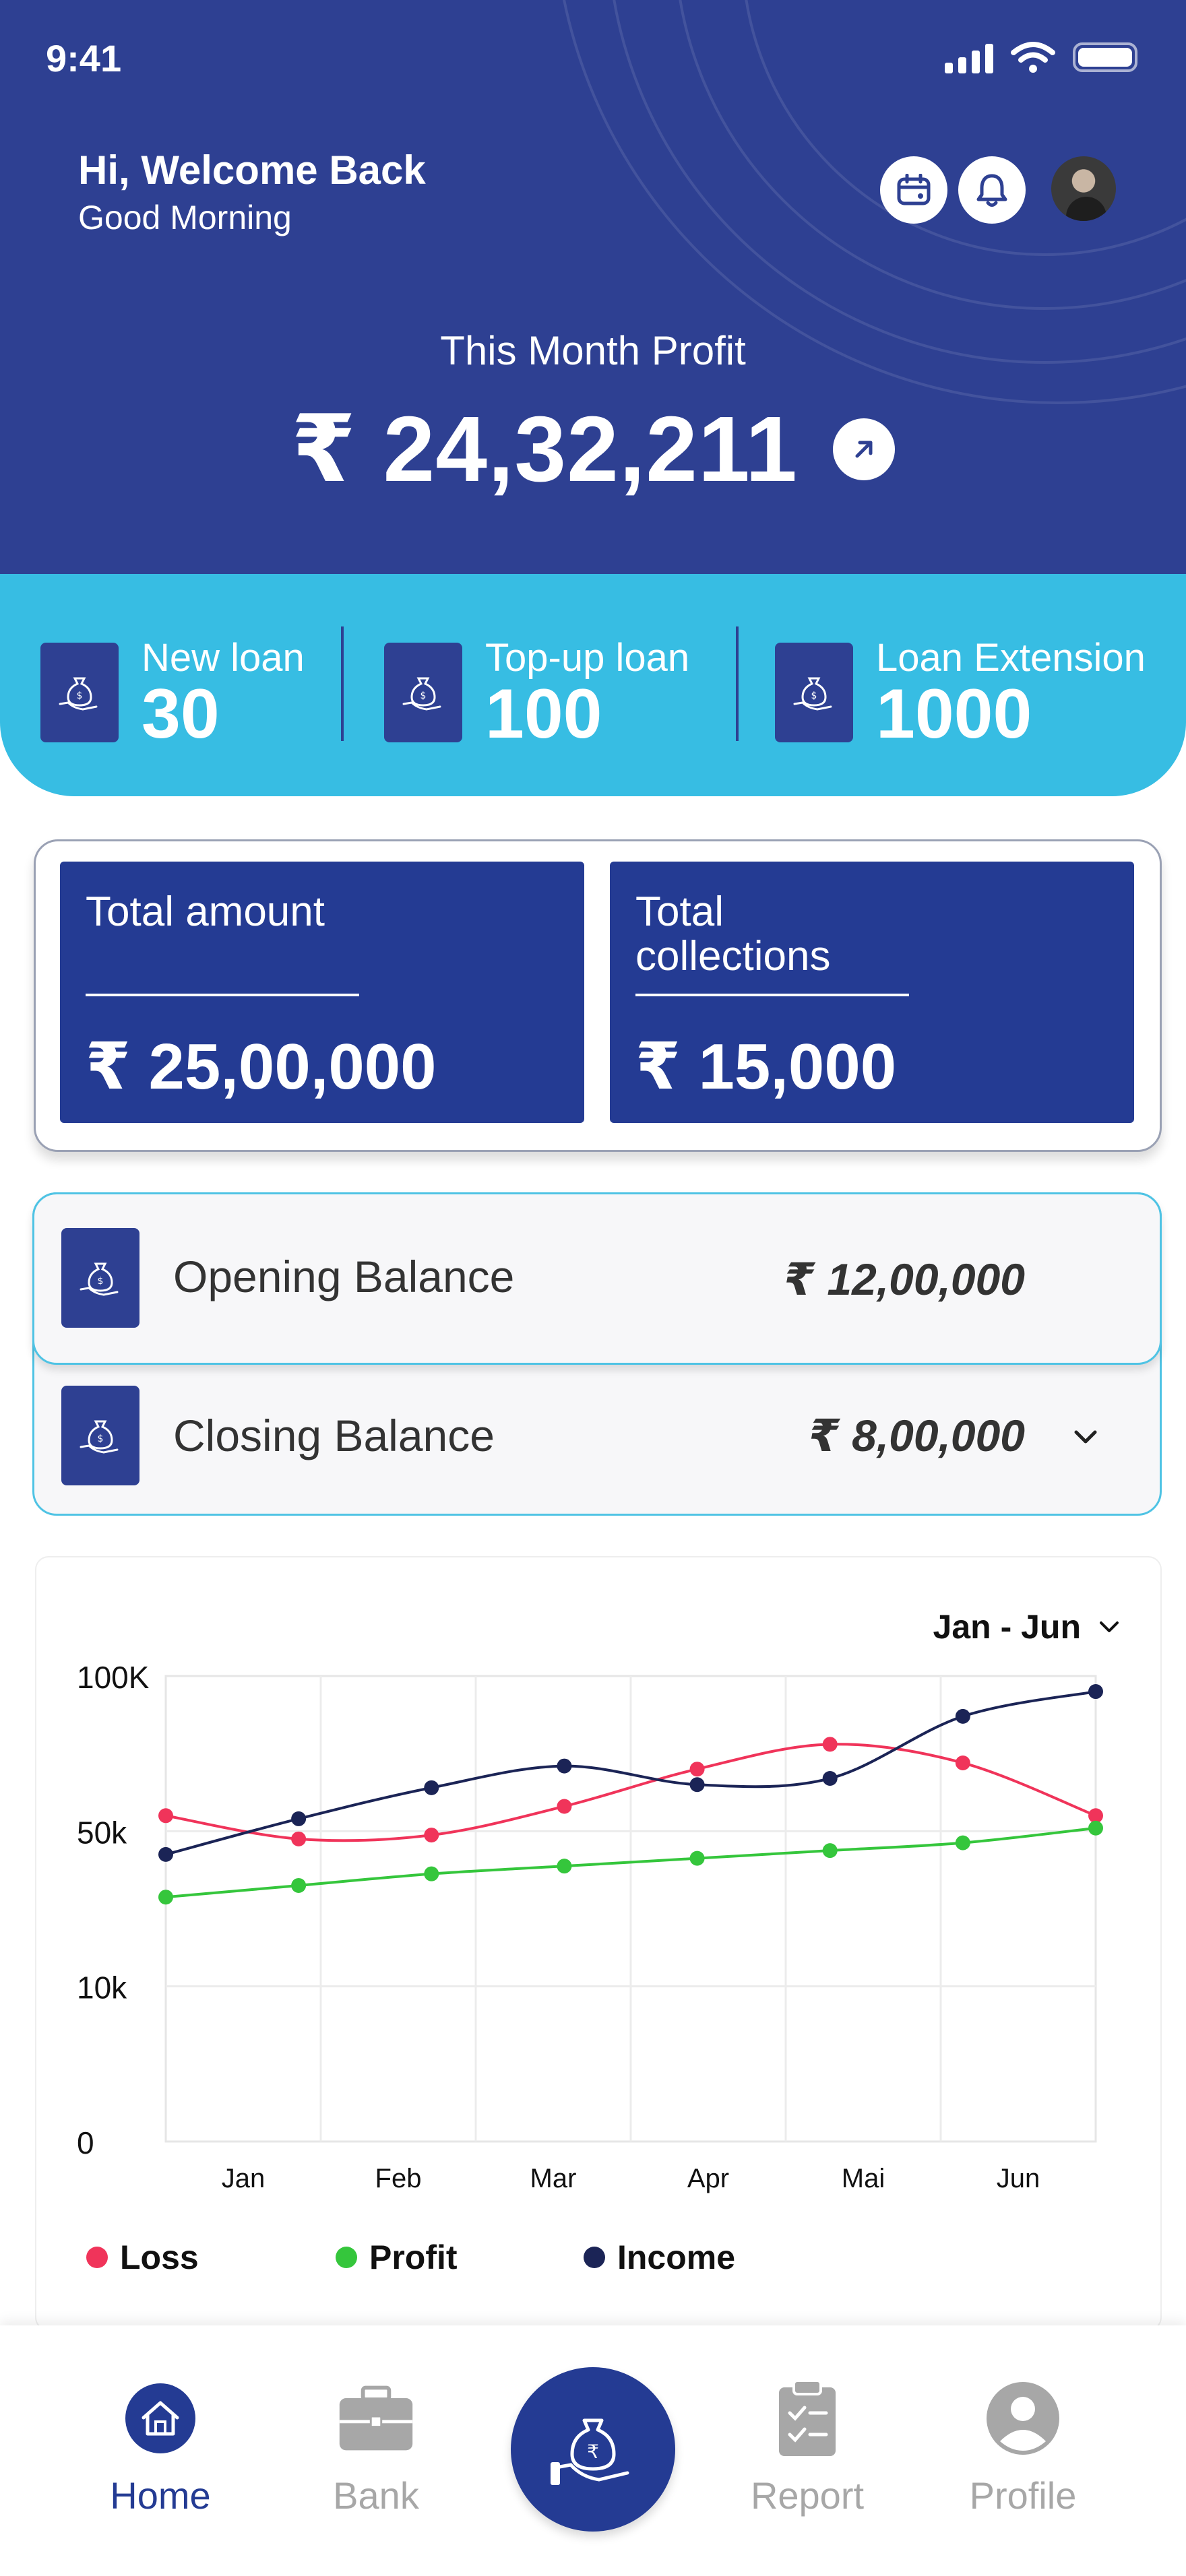  Describe the element at coordinates (587, 658) in the screenshot. I see `loan-label: Top-up loan` at that location.